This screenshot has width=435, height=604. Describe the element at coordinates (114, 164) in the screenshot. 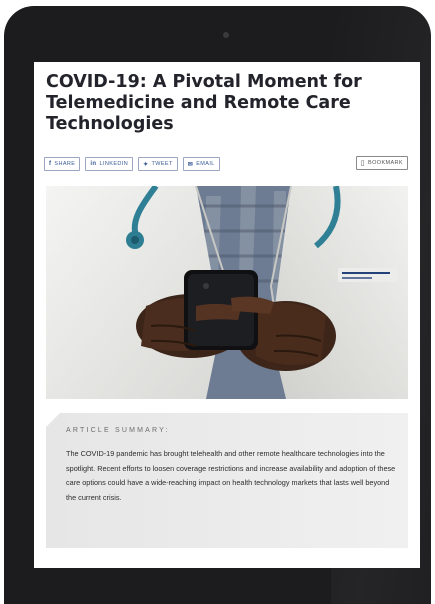

I see `linkedin-label: LINKEDIN` at that location.